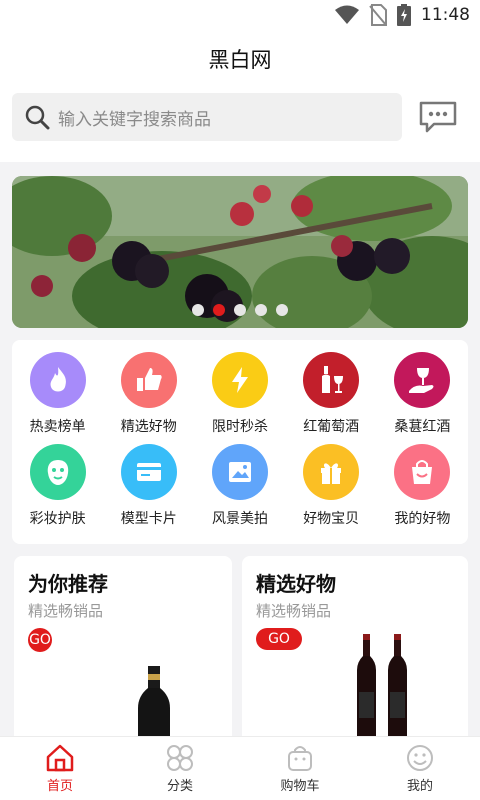 The width and height of the screenshot is (480, 800). What do you see at coordinates (331, 519) in the screenshot?
I see `category-label: 好物宝贝` at bounding box center [331, 519].